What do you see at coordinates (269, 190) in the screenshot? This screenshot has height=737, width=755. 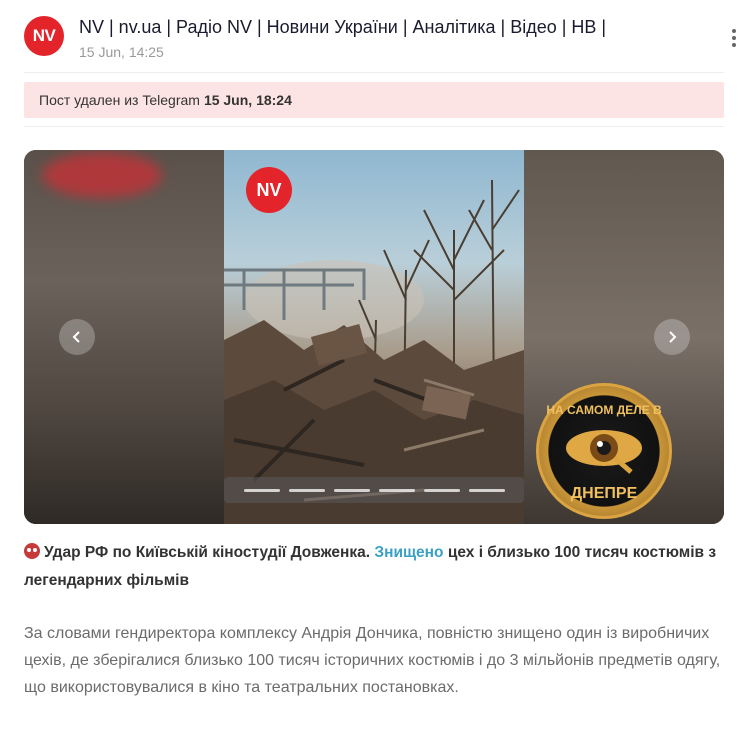 I see `nv-logo: NV` at bounding box center [269, 190].